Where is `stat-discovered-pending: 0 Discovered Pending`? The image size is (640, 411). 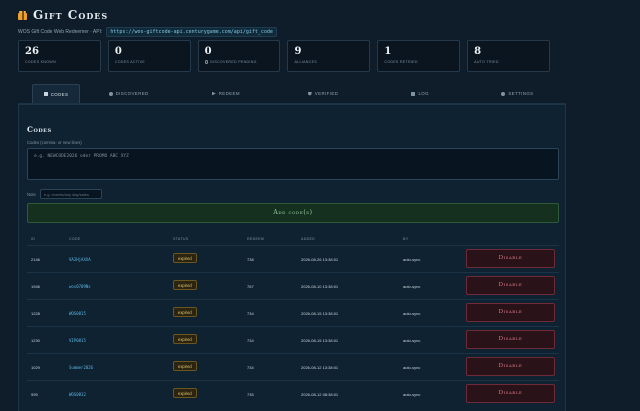 stat-discovered-pending: 0 Discovered Pending is located at coordinates (239, 56).